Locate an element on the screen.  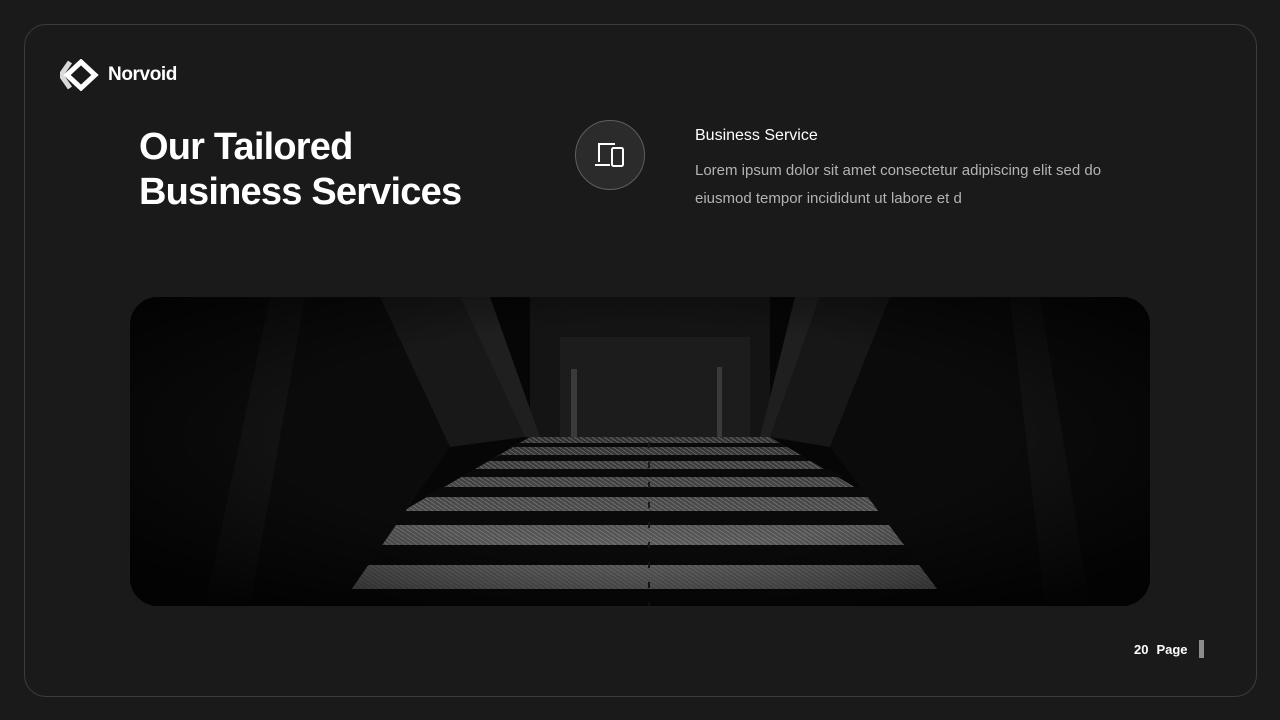
service-icon-badge is located at coordinates (610, 155).